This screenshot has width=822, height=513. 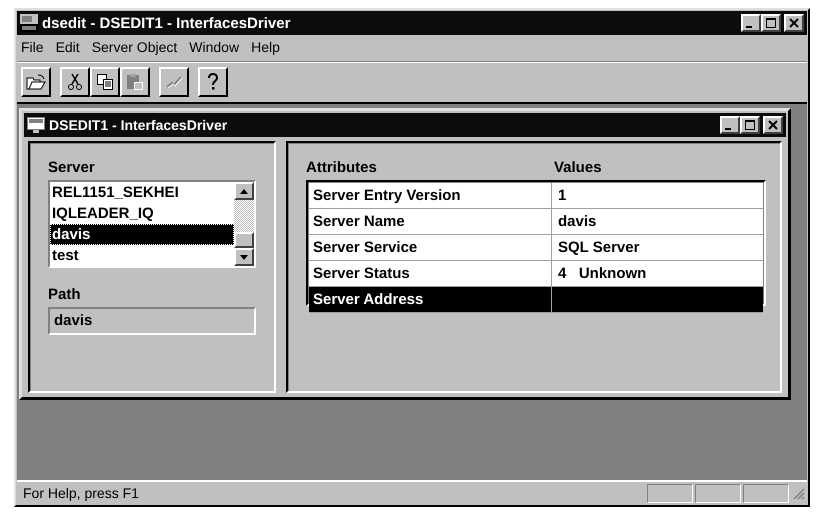 I want to click on table-row: Server Name davis, so click(x=536, y=222).